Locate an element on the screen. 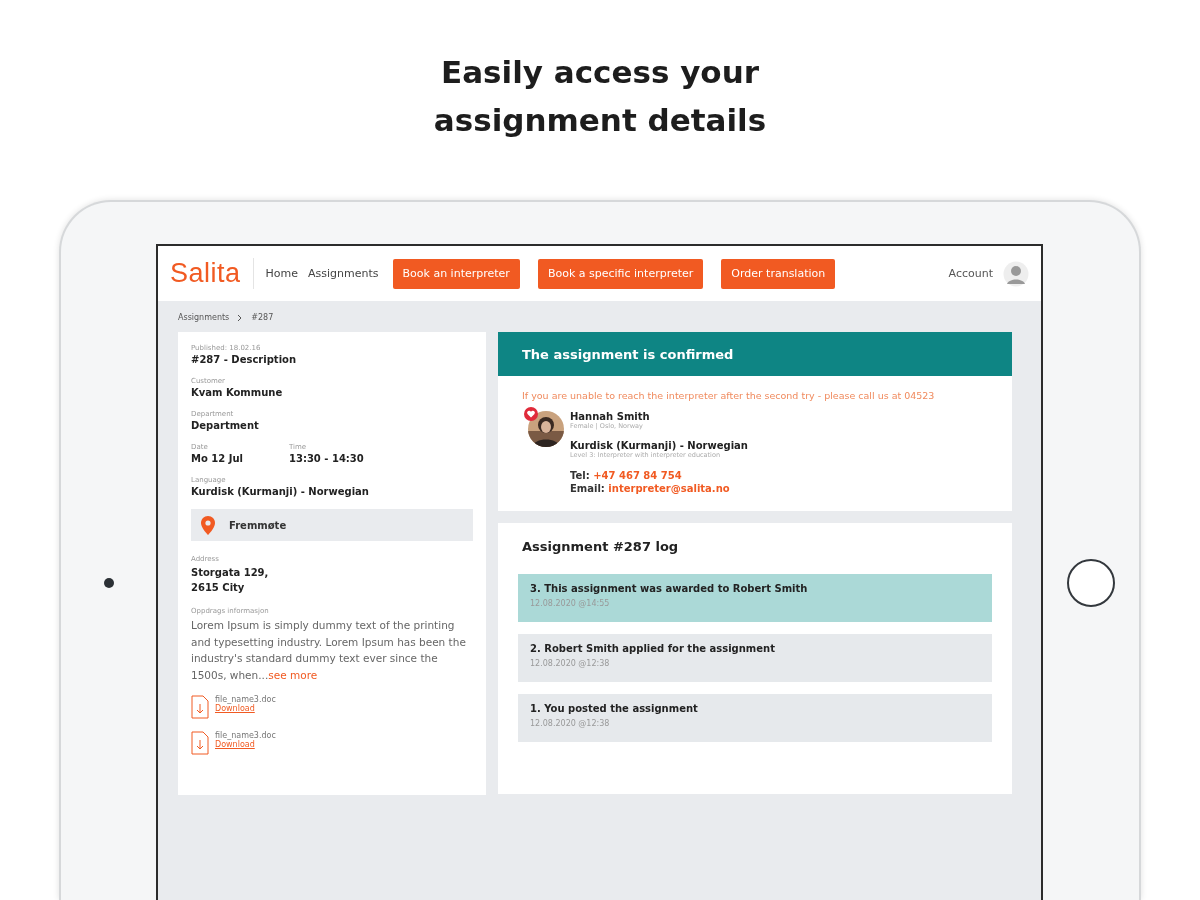 The image size is (1200, 900). log-entry-text: 2. Robert Smith applied for the assignment is located at coordinates (653, 648).